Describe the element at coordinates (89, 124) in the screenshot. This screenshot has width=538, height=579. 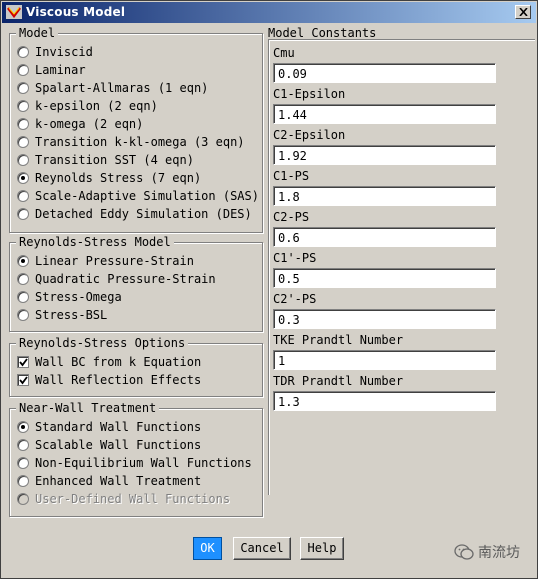
I see `option-label: k-omega (2 eqn)` at that location.